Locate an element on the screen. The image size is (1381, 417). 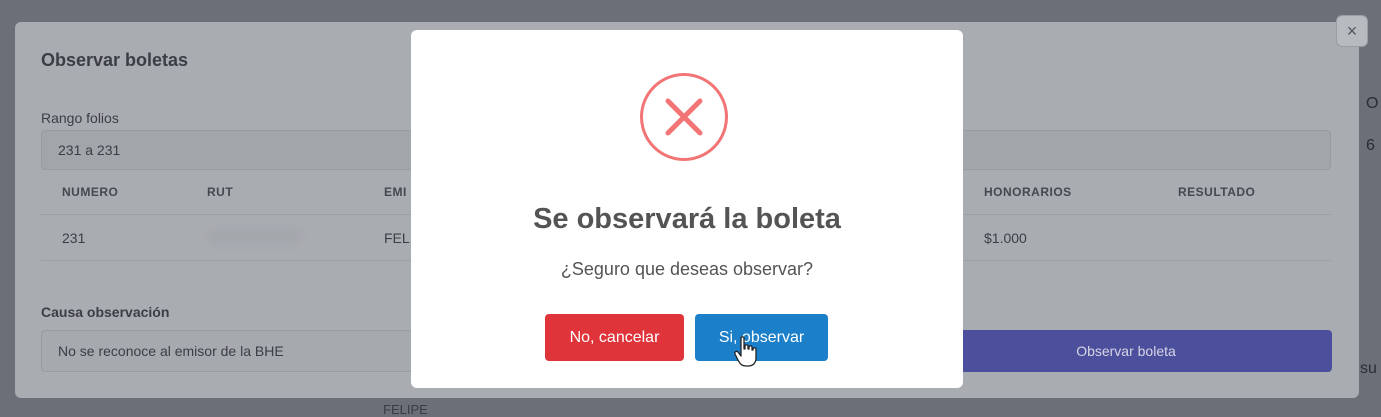
dialog-title: Se observará la boleta is located at coordinates (687, 219).